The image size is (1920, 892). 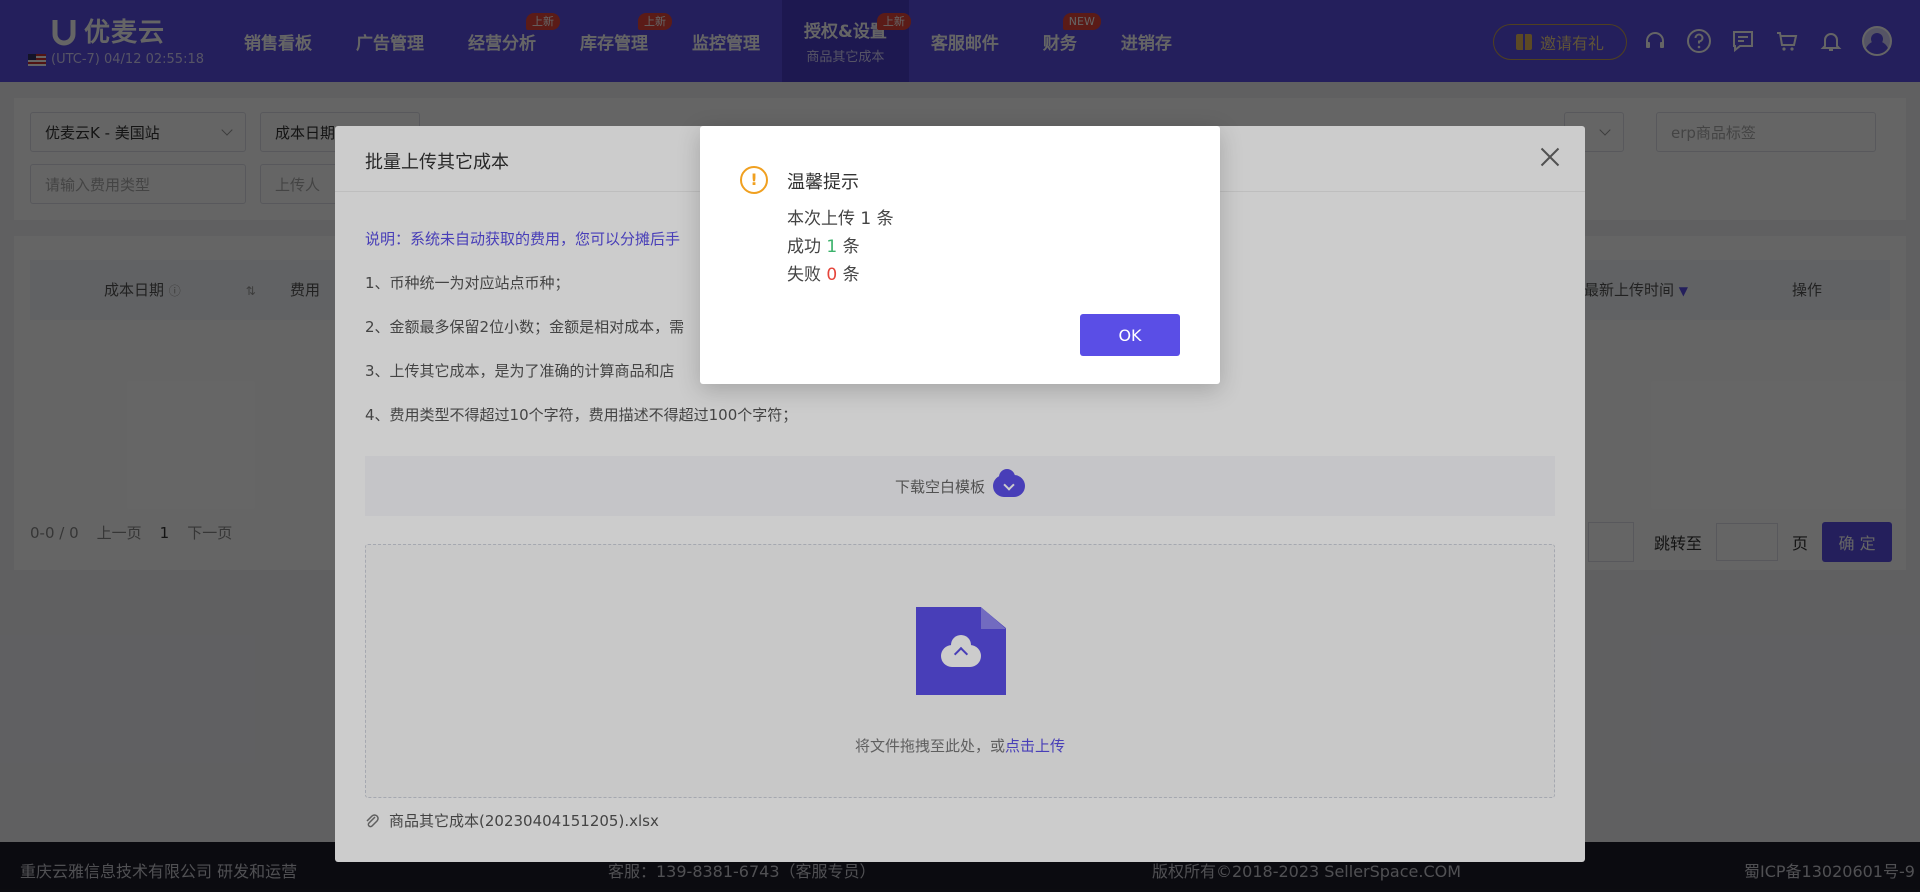 I want to click on fail-count: 0, so click(x=832, y=275).